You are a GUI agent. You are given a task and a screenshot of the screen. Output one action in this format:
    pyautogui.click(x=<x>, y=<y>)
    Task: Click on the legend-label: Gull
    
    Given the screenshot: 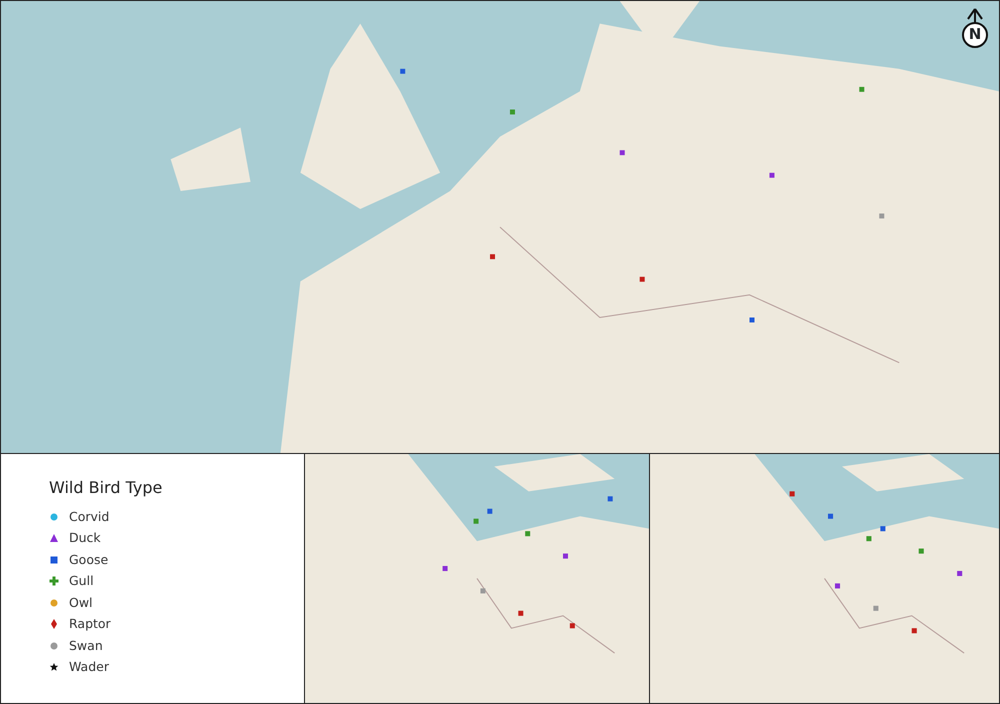 What is the action you would take?
    pyautogui.click(x=81, y=581)
    